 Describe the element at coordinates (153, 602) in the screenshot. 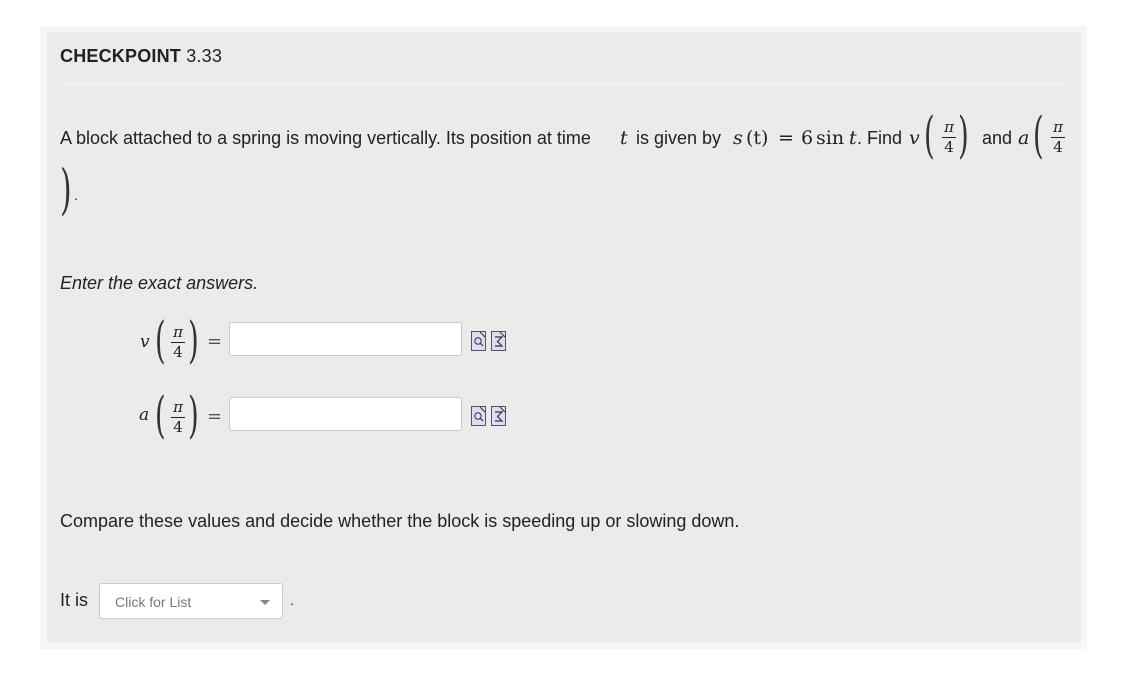

I see `dropdown-placeholder: Click for List` at that location.